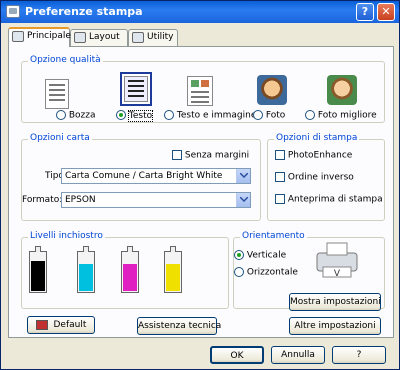 The height and width of the screenshot is (370, 400). What do you see at coordinates (169, 115) in the screenshot?
I see `radio-testo-immagine` at bounding box center [169, 115].